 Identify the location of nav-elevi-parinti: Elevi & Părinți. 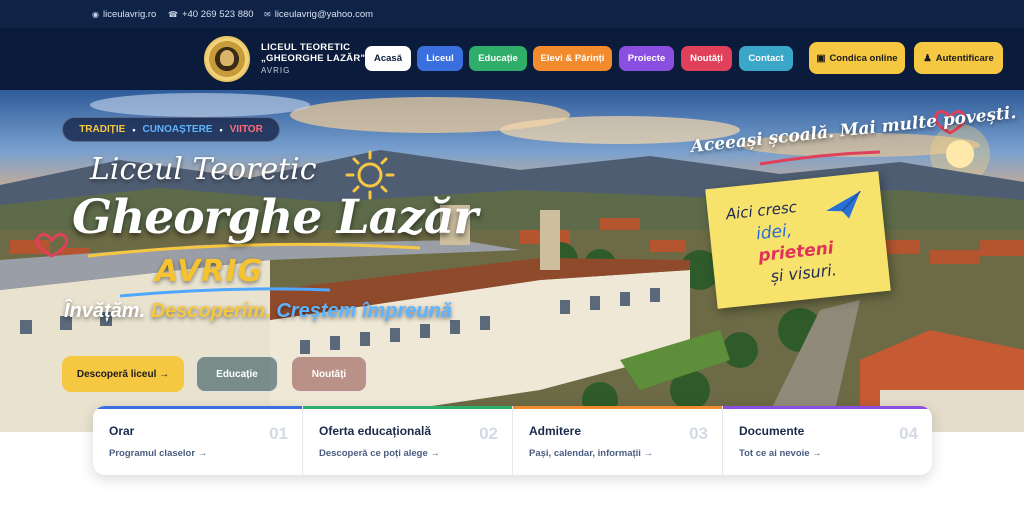
(572, 58).